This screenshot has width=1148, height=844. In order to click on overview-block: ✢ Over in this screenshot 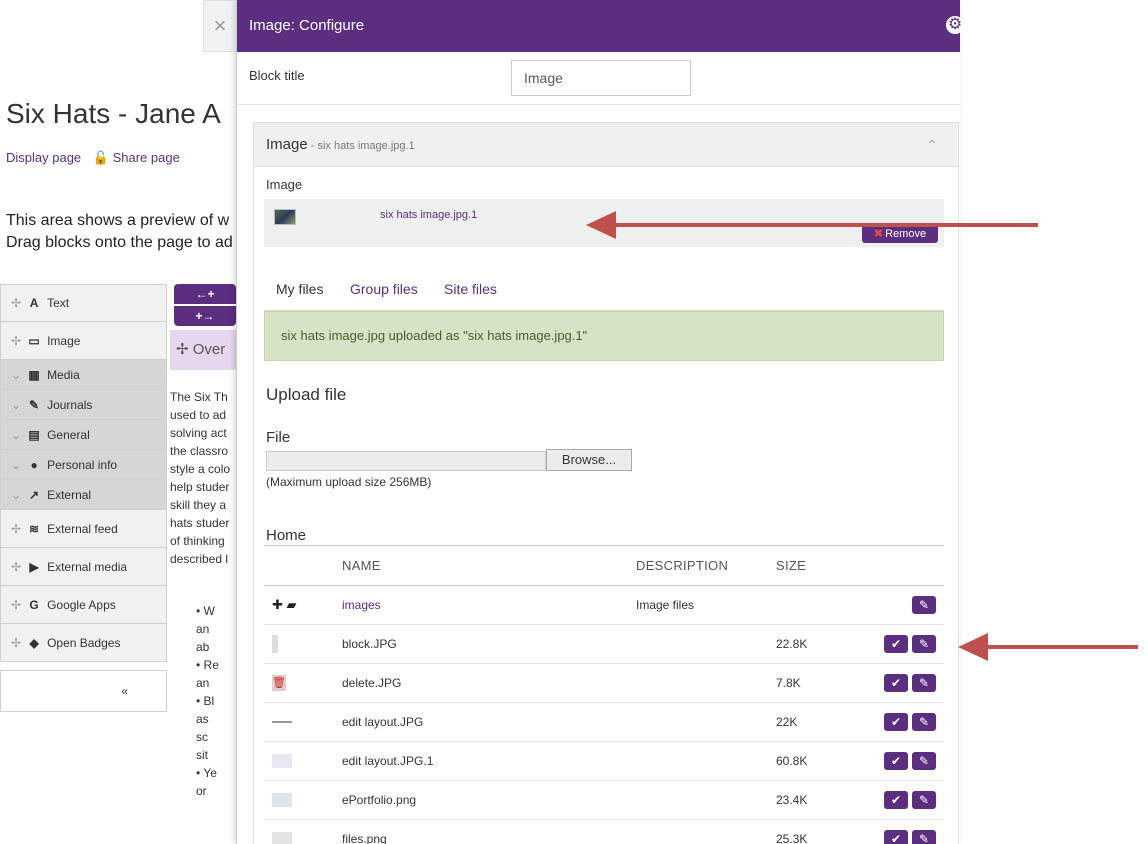, I will do `click(203, 350)`.